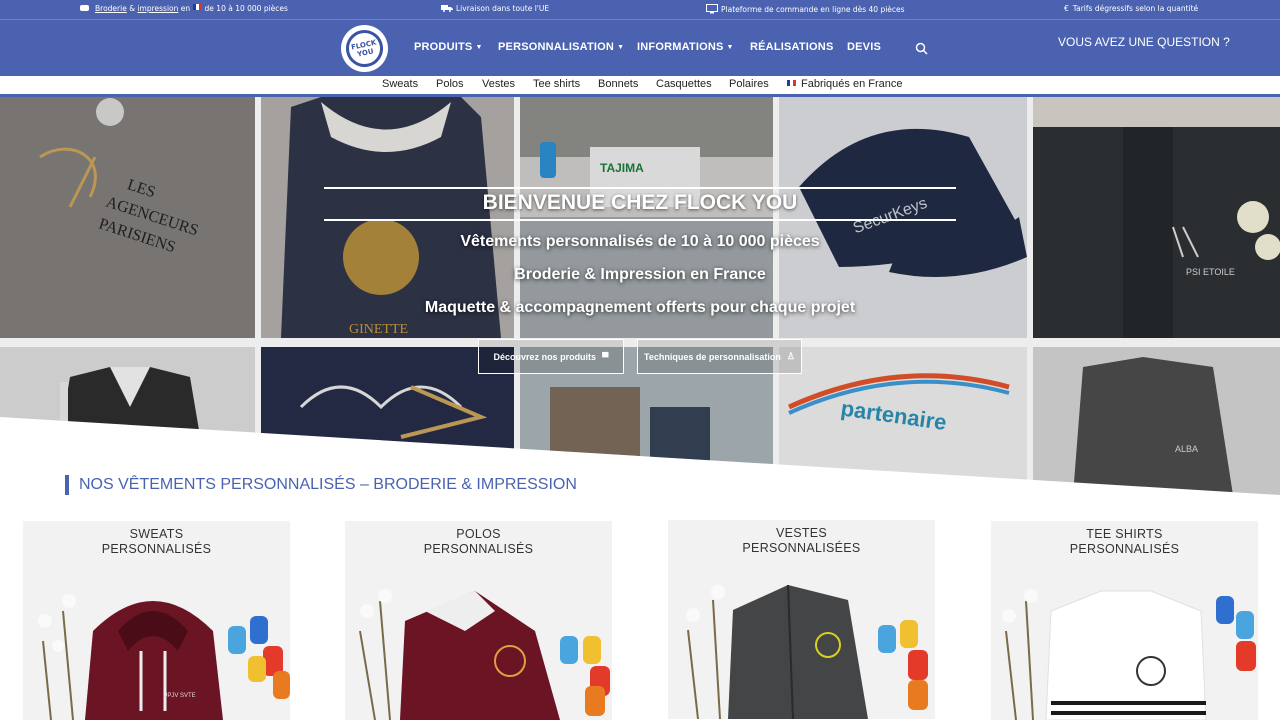 This screenshot has width=1280, height=720. I want to click on discover-products-label: Découvrez nos produits, so click(545, 356).